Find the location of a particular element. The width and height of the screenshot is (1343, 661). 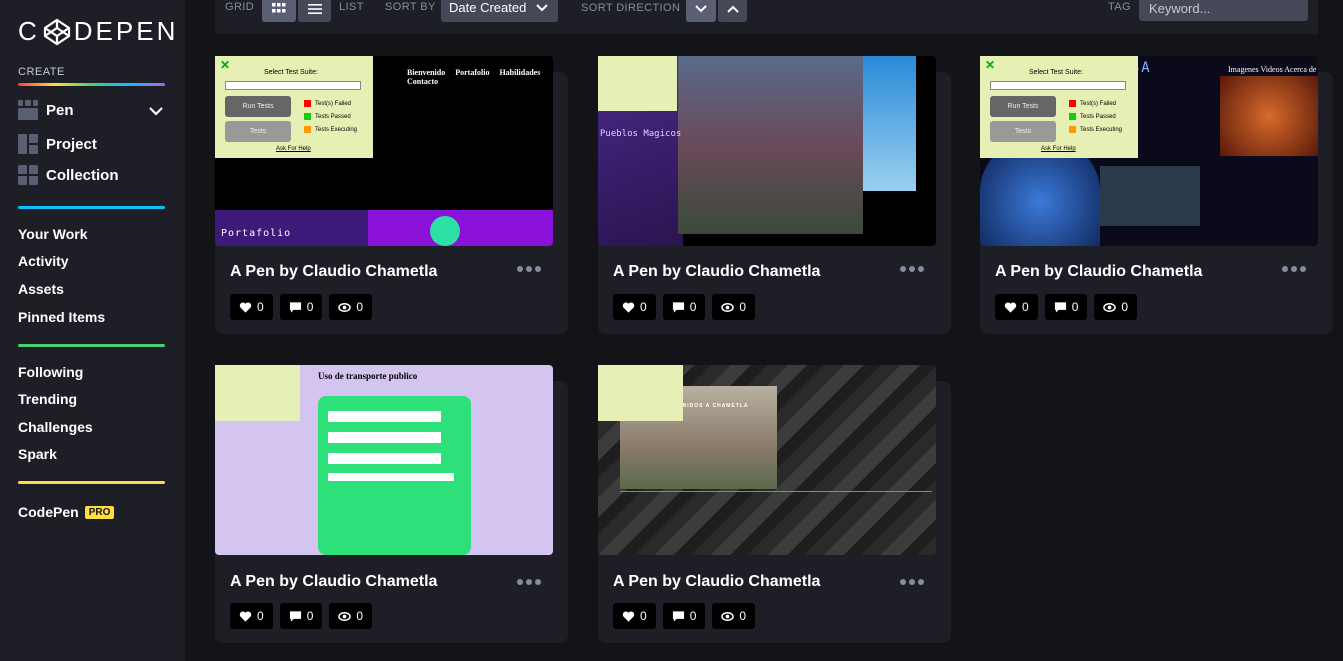

sort-descending-button is located at coordinates (701, 11).